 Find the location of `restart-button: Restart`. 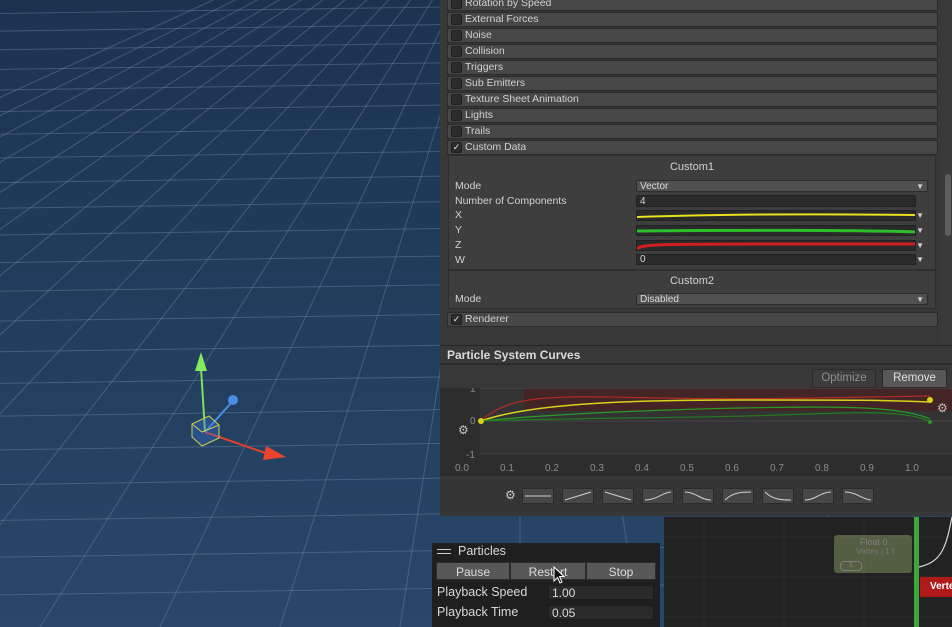

restart-button: Restart is located at coordinates (548, 571).